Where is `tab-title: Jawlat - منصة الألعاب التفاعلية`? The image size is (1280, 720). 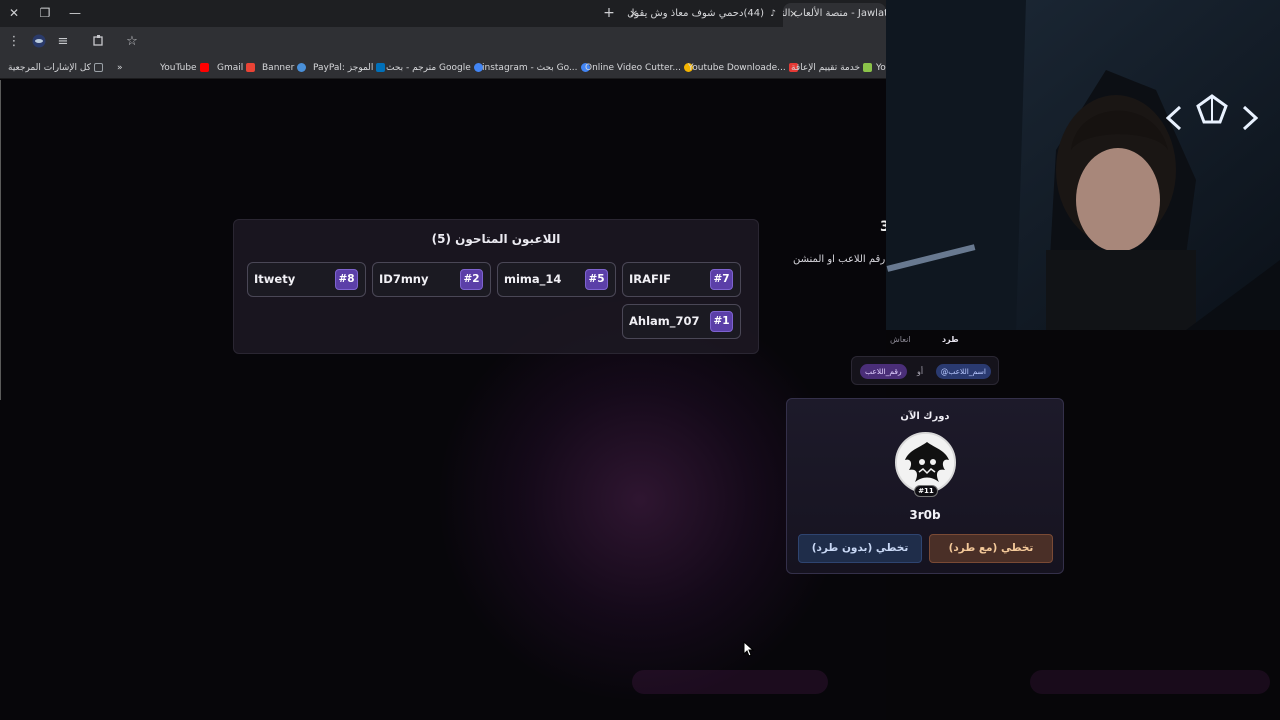
tab-title: Jawlat - منصة الألعاب التفاعلية is located at coordinates (834, 13).